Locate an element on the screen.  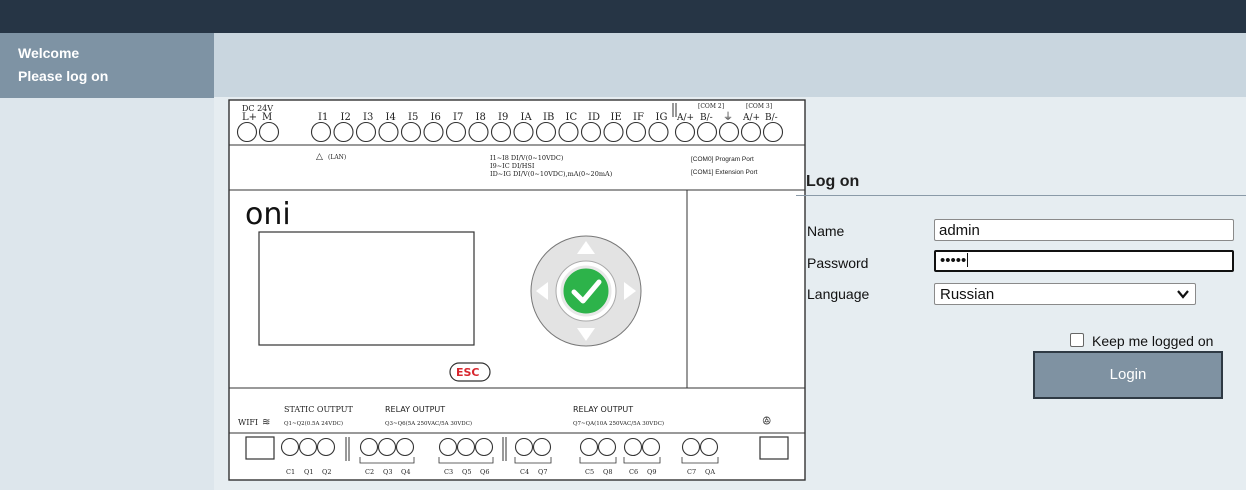
input-terminal-label: IF is located at coordinates (638, 117).